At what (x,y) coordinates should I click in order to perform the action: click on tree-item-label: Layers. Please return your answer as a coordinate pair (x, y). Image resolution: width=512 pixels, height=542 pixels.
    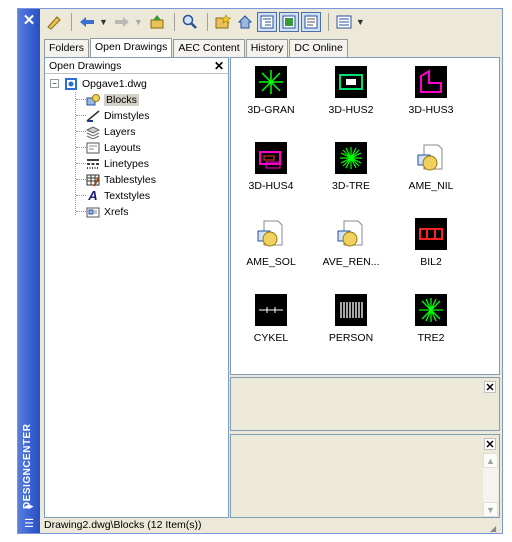
    Looking at the image, I should click on (120, 131).